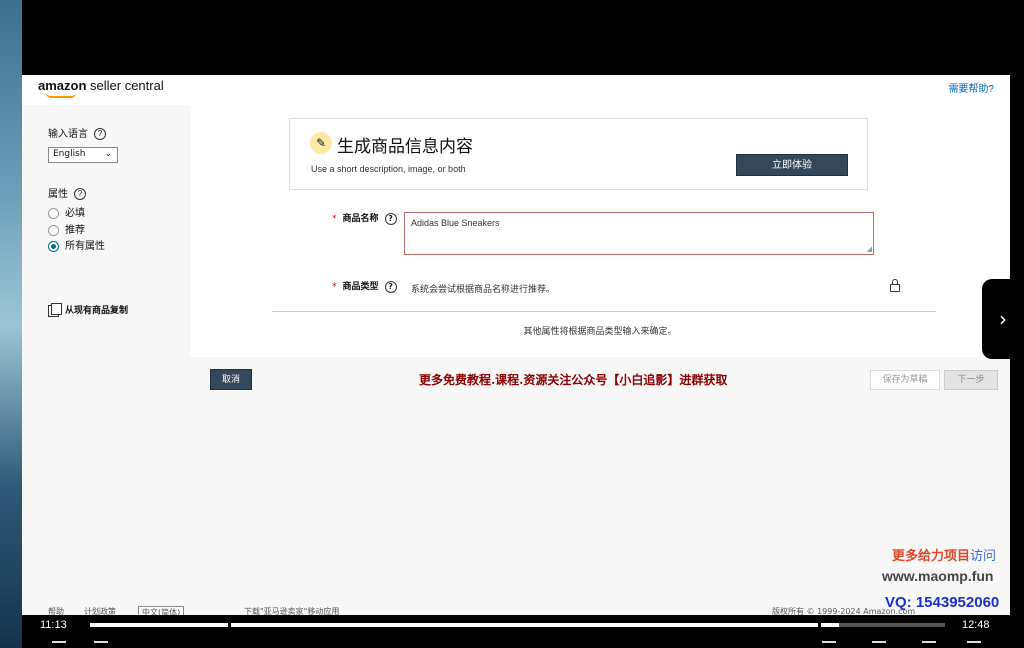 This screenshot has height=648, width=1024. Describe the element at coordinates (231, 379) in the screenshot. I see `cancel-button: 取消` at that location.